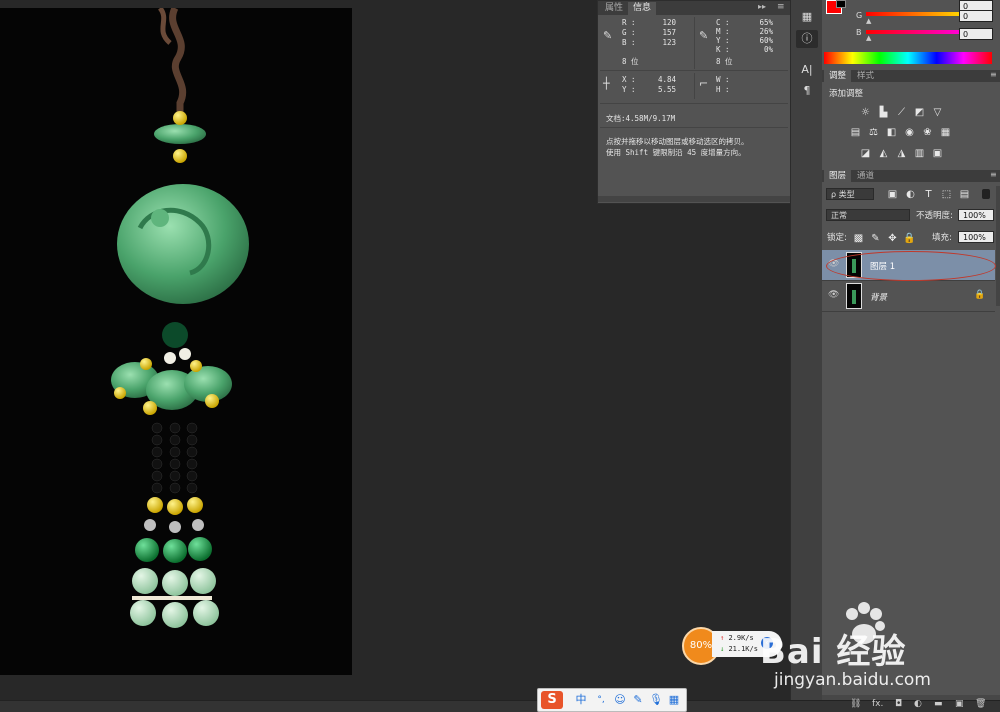 The height and width of the screenshot is (712, 1000). Describe the element at coordinates (630, 61) in the screenshot. I see `bit-depth-left: 8 位` at that location.